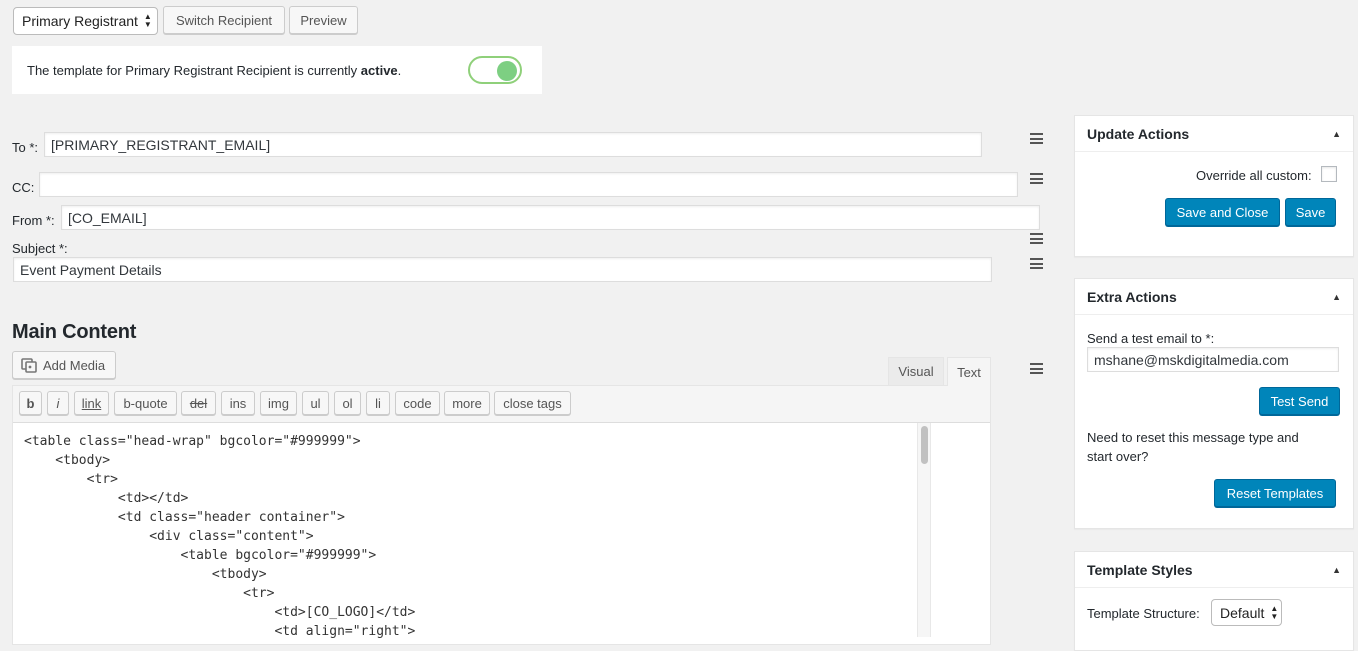 The image size is (1358, 651). Describe the element at coordinates (1151, 338) in the screenshot. I see `test-email-label: Send a test email to *:` at that location.